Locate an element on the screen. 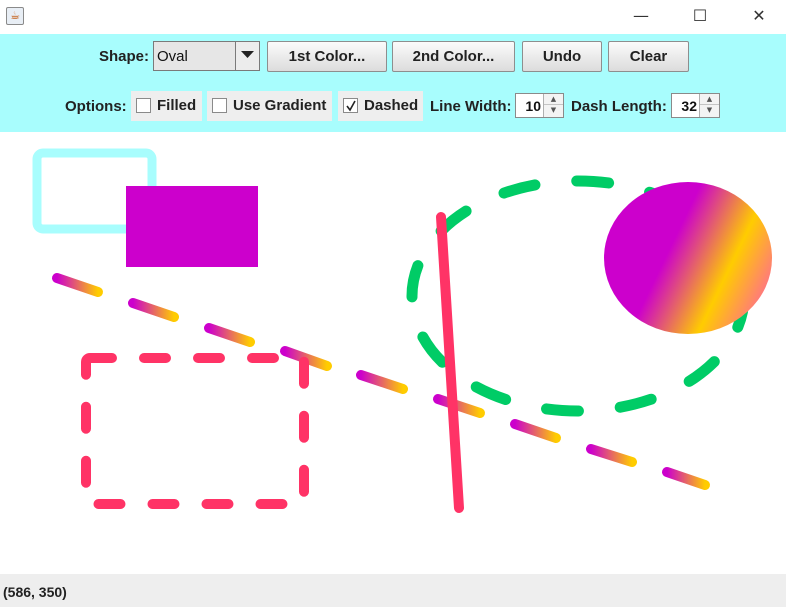 The width and height of the screenshot is (786, 607). line-width-spinner: 10 ▲ ▼ is located at coordinates (539, 105).